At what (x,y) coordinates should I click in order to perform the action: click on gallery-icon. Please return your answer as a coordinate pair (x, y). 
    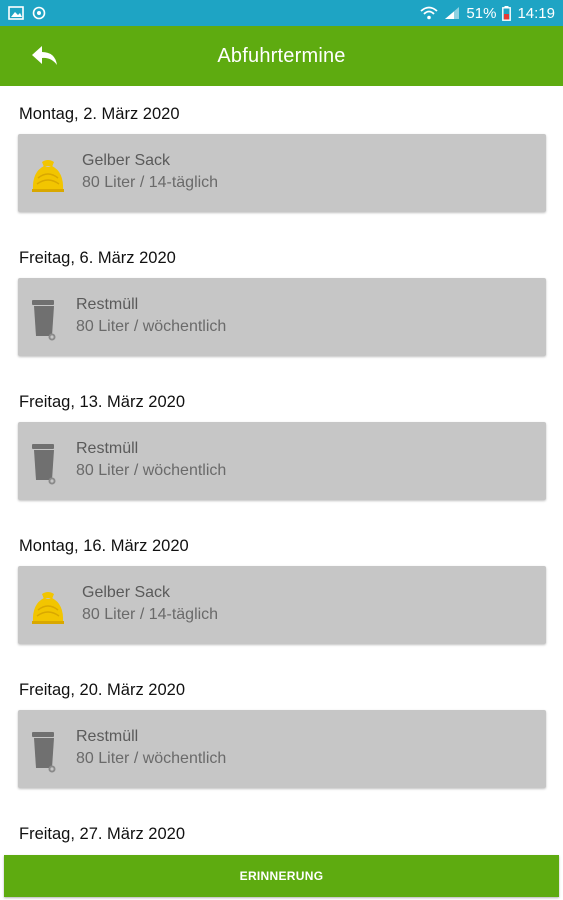
    Looking at the image, I should click on (16, 13).